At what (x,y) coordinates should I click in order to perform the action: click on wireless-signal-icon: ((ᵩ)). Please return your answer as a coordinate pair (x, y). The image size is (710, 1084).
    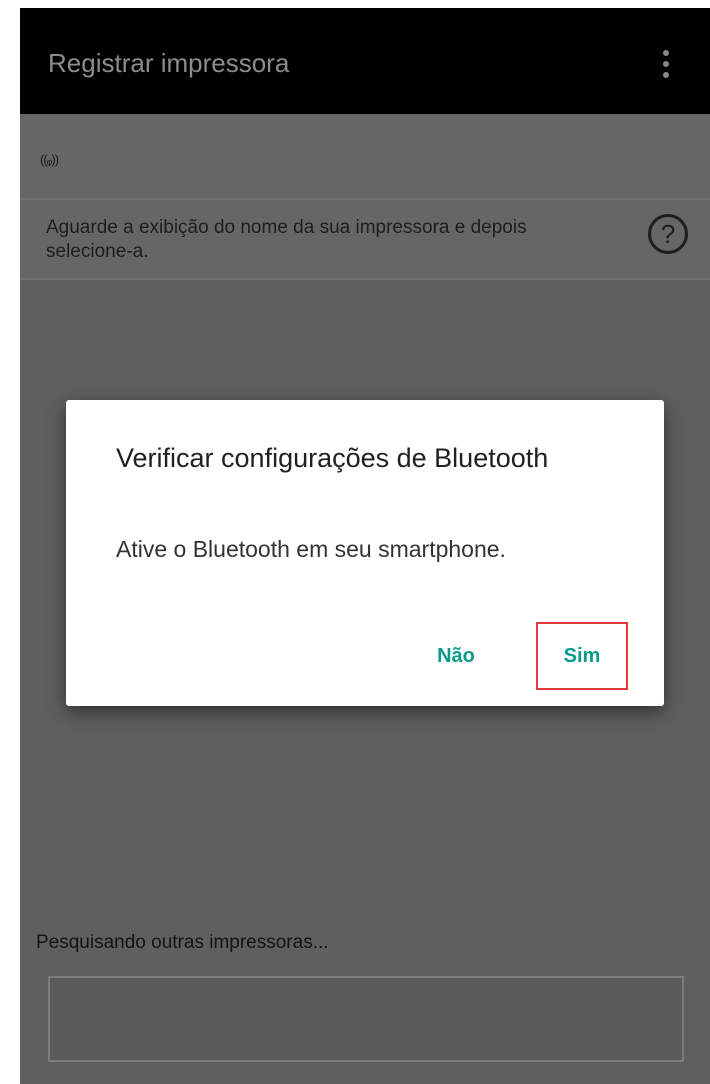
    Looking at the image, I should click on (49, 159).